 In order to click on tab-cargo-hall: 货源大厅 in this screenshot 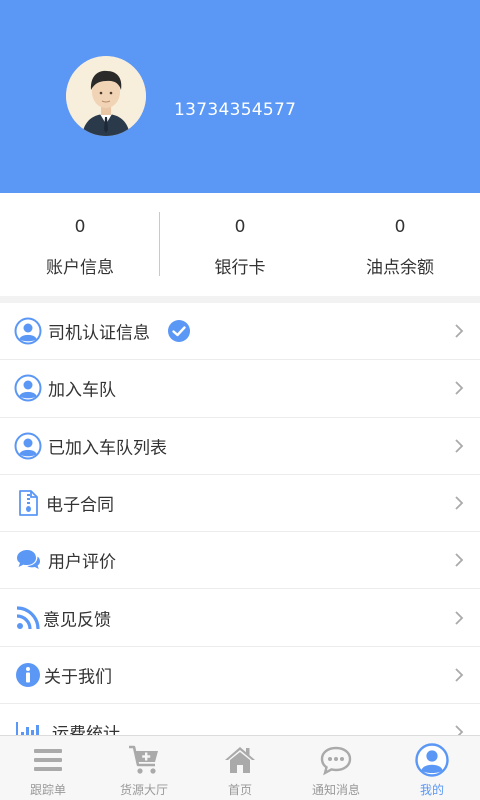, I will do `click(144, 768)`.